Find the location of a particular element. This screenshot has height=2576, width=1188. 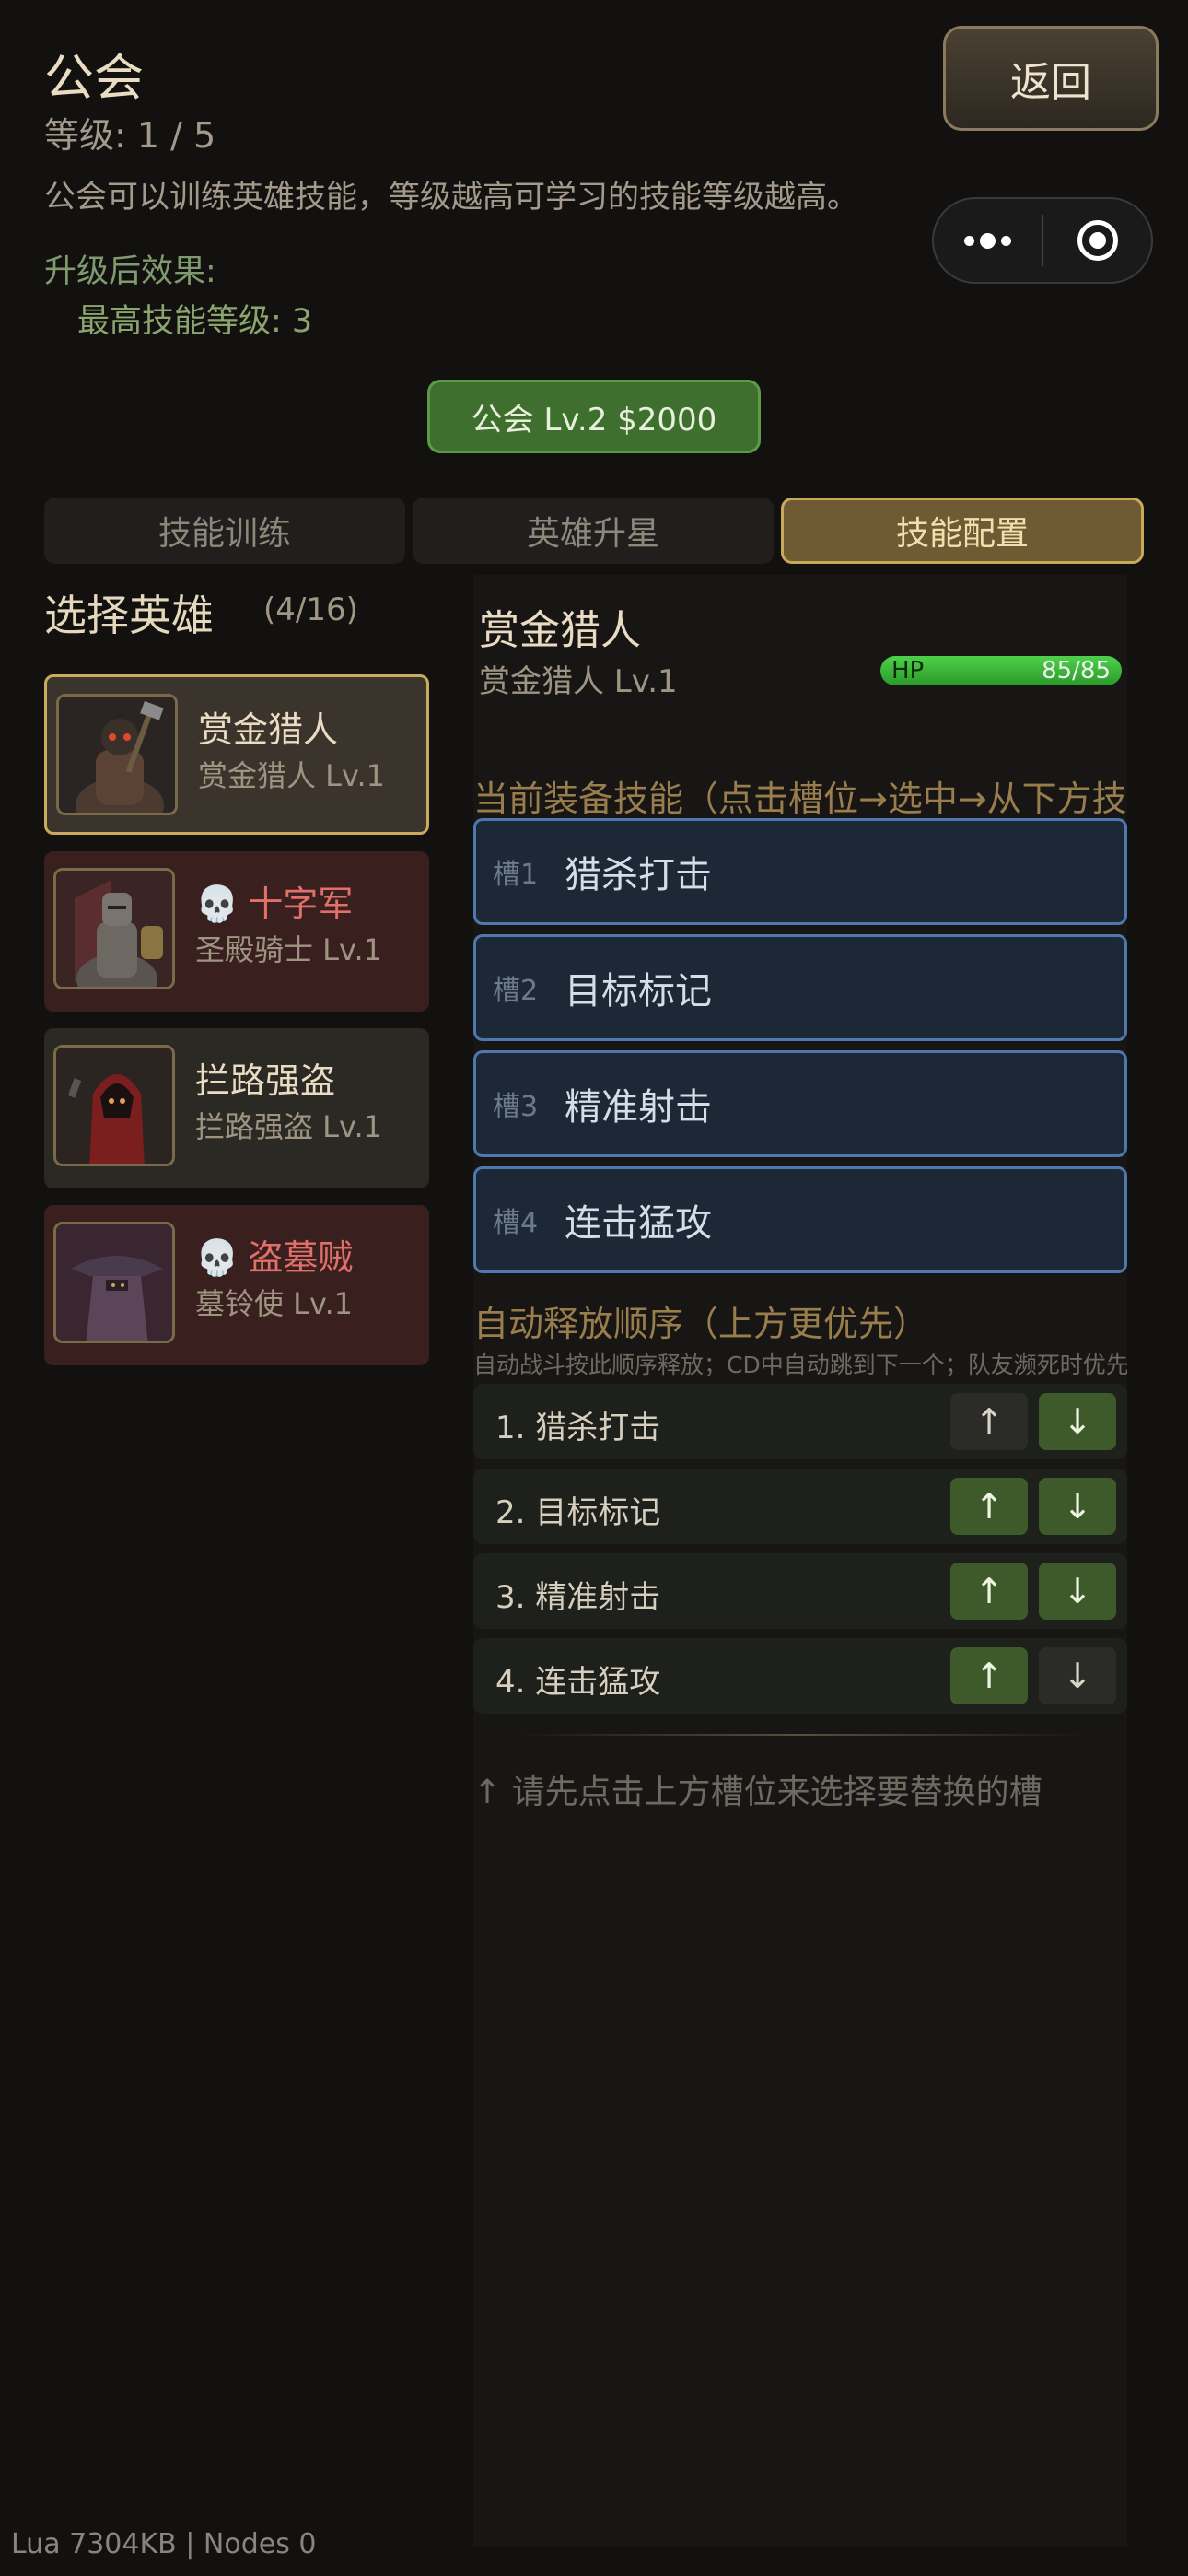

hero-card-highwayman: 拦路强盗 拦路强盗 Lv.1 is located at coordinates (236, 1108).